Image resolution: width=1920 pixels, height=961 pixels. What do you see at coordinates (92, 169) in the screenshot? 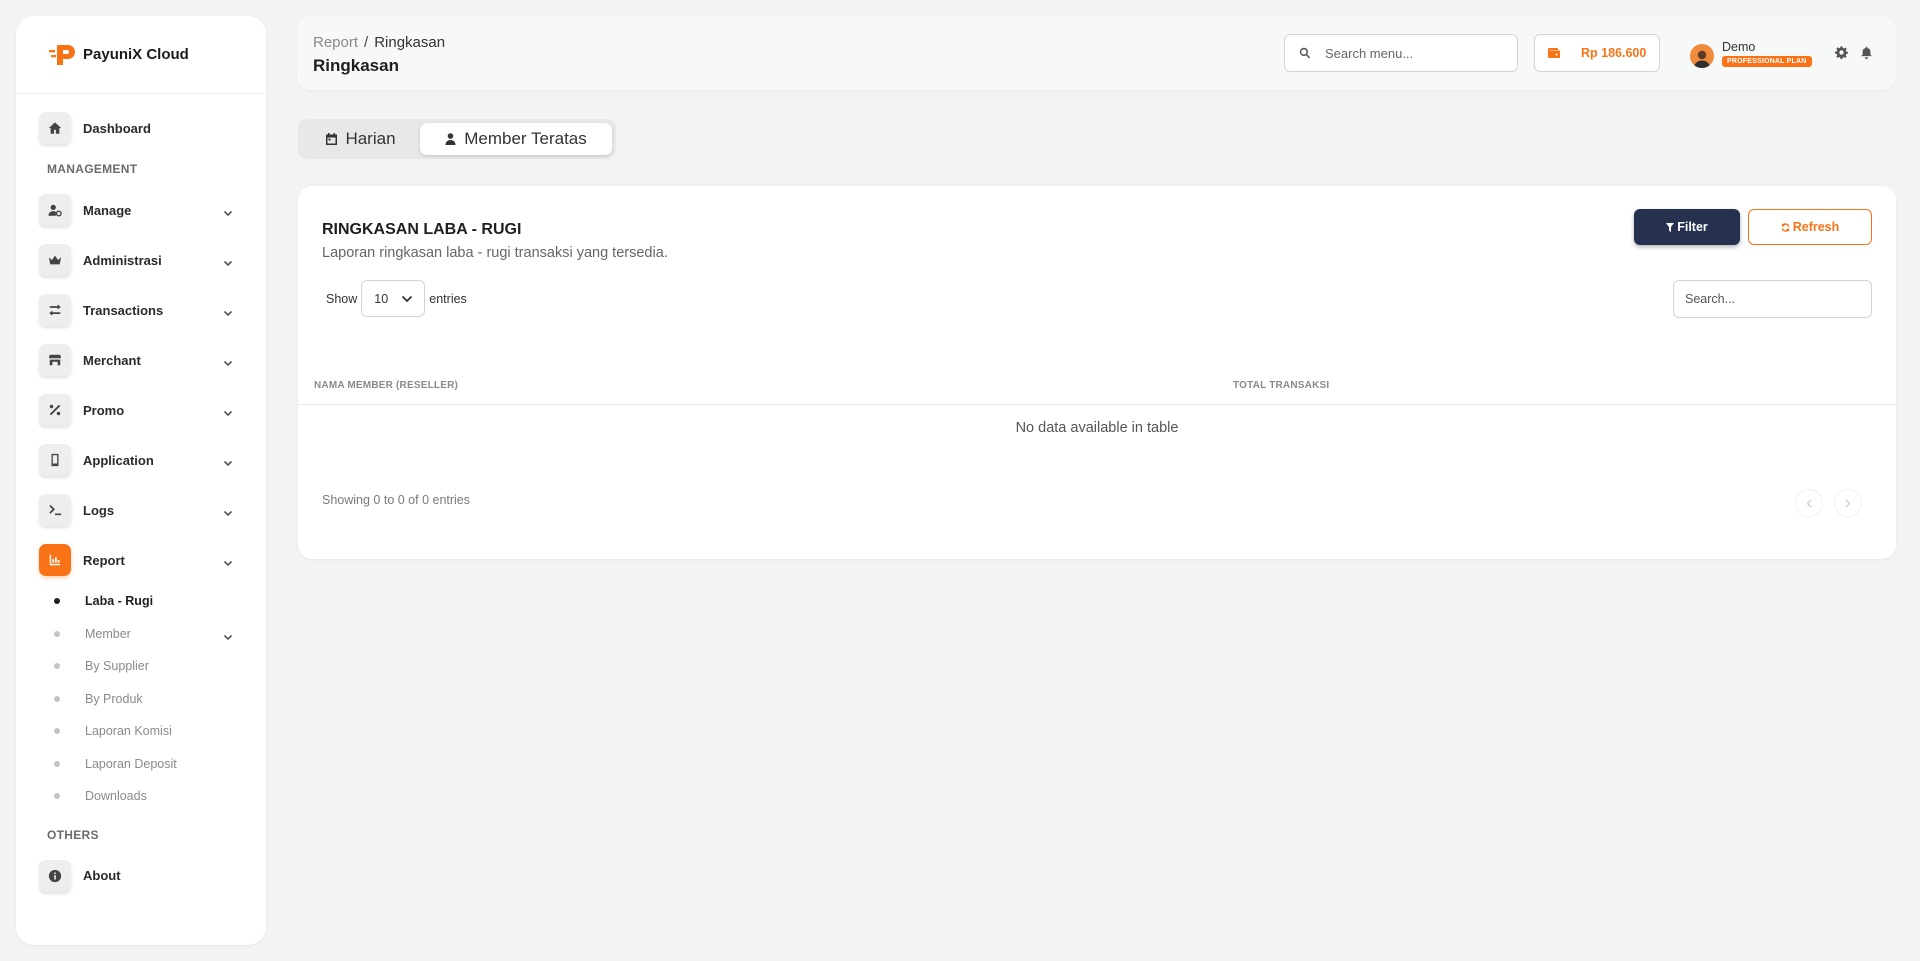
I see `section-title-management: MANAGEMENT` at bounding box center [92, 169].